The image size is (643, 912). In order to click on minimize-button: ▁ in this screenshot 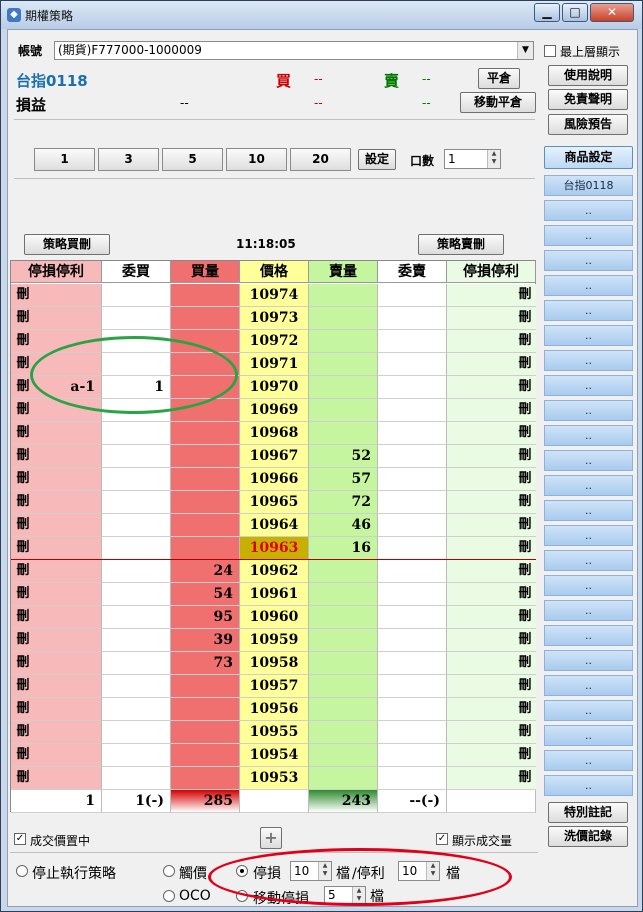, I will do `click(547, 12)`.